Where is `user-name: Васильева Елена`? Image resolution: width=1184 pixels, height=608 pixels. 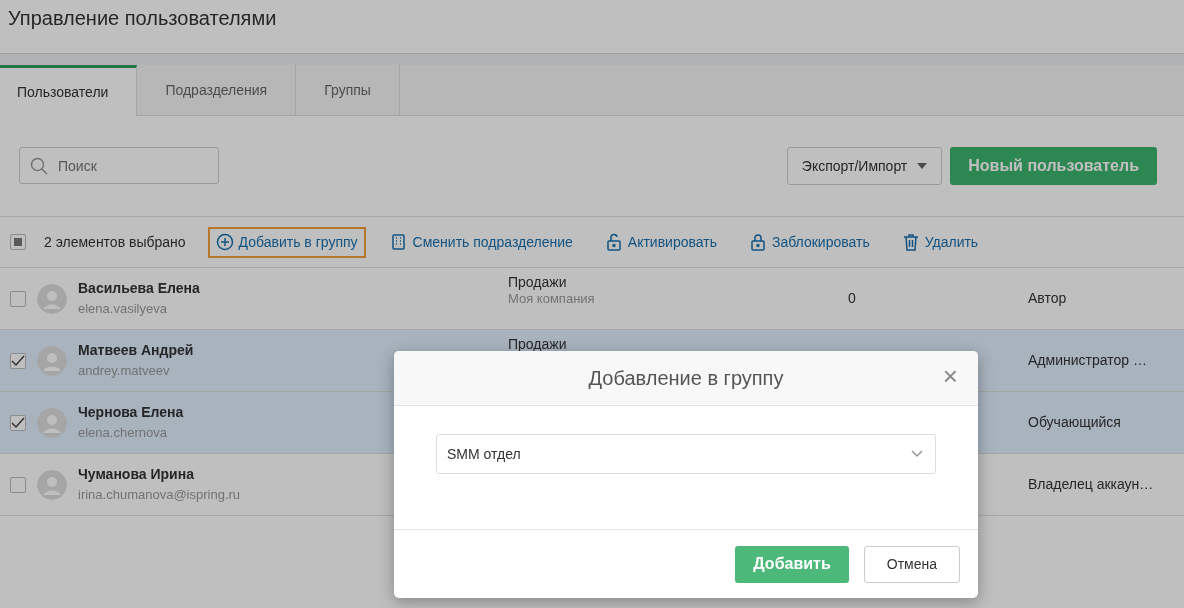 user-name: Васильева Елена is located at coordinates (139, 289).